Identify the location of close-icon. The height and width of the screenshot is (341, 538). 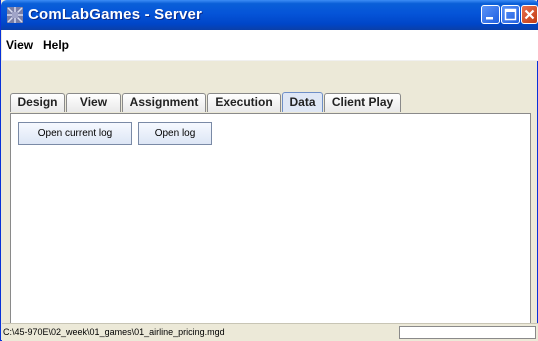
(529, 14).